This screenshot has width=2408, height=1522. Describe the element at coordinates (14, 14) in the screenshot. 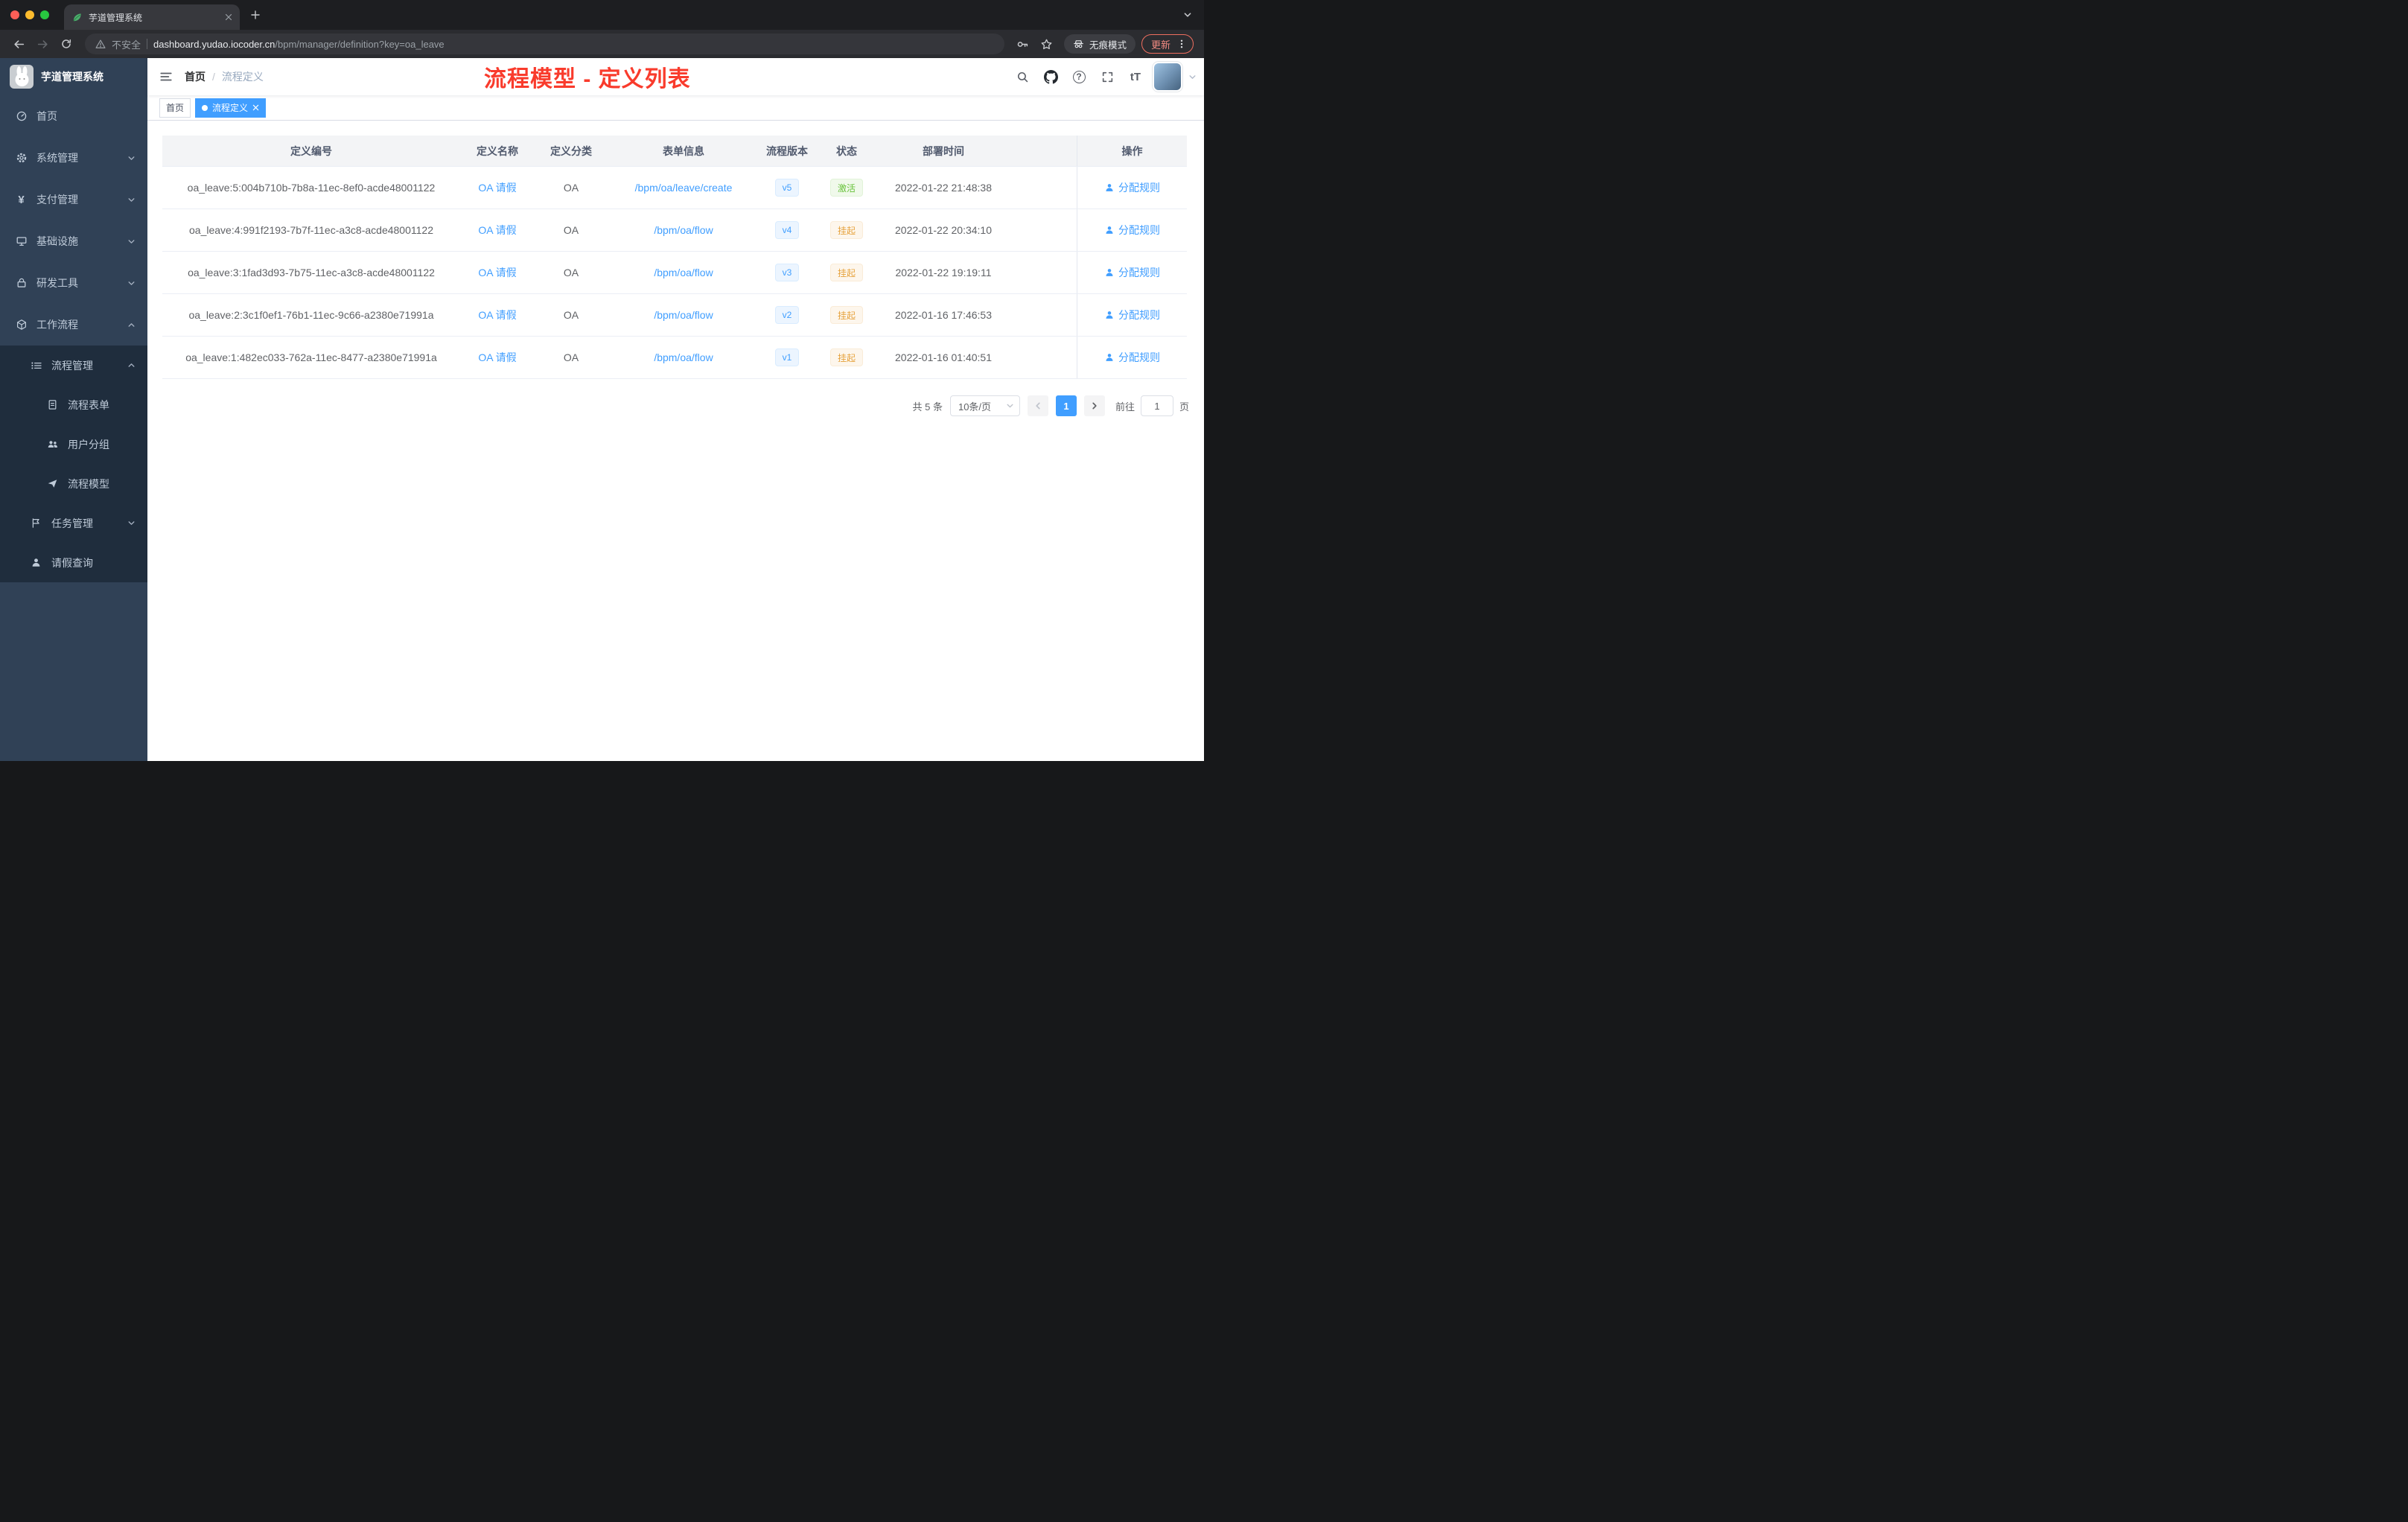

I see `window-close-button` at that location.